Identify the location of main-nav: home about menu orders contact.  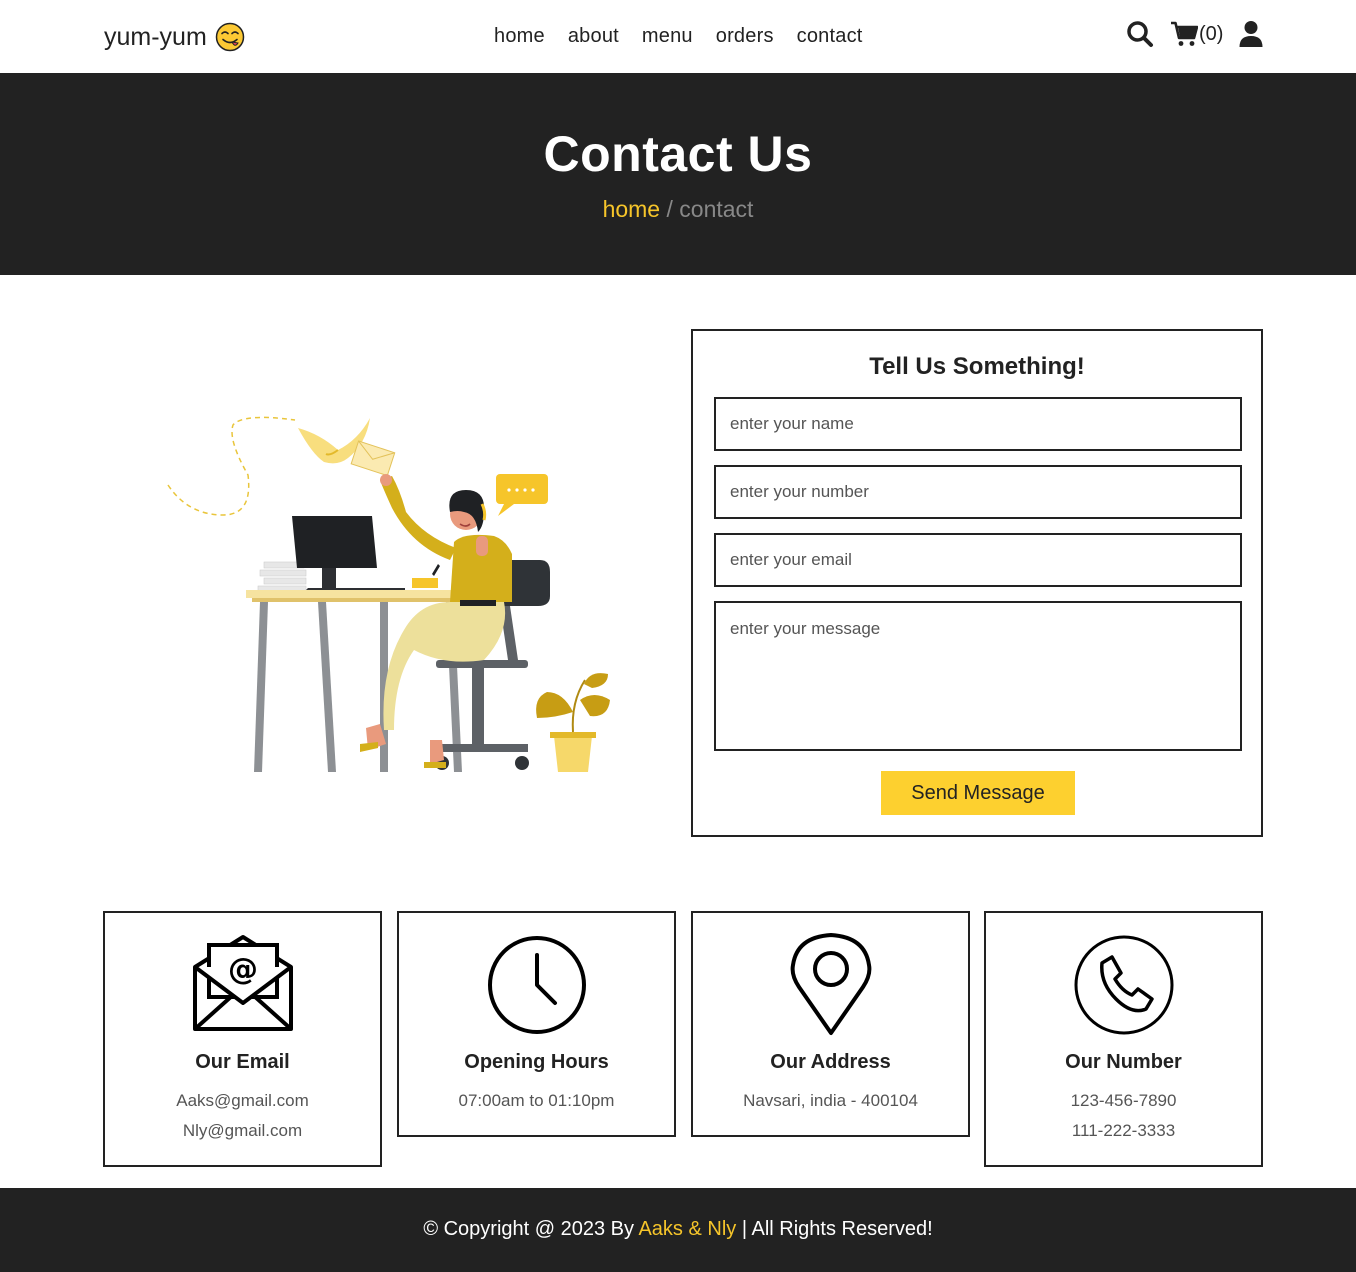
(678, 36).